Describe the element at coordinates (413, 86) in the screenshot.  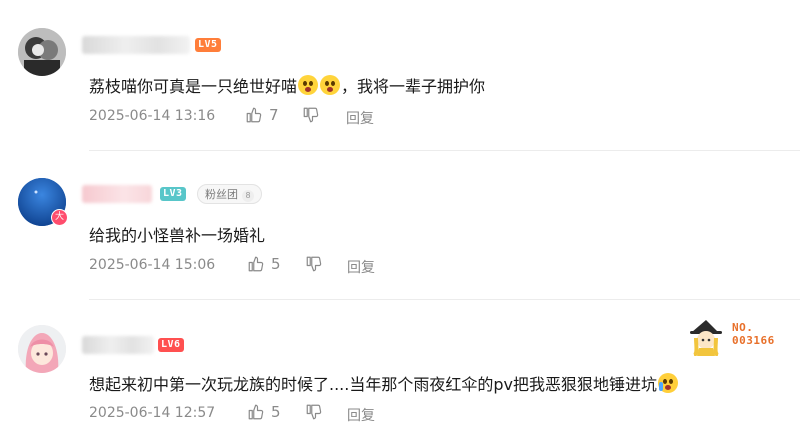
I see `comment-text-part-2: ，我将一辈子拥护你` at that location.